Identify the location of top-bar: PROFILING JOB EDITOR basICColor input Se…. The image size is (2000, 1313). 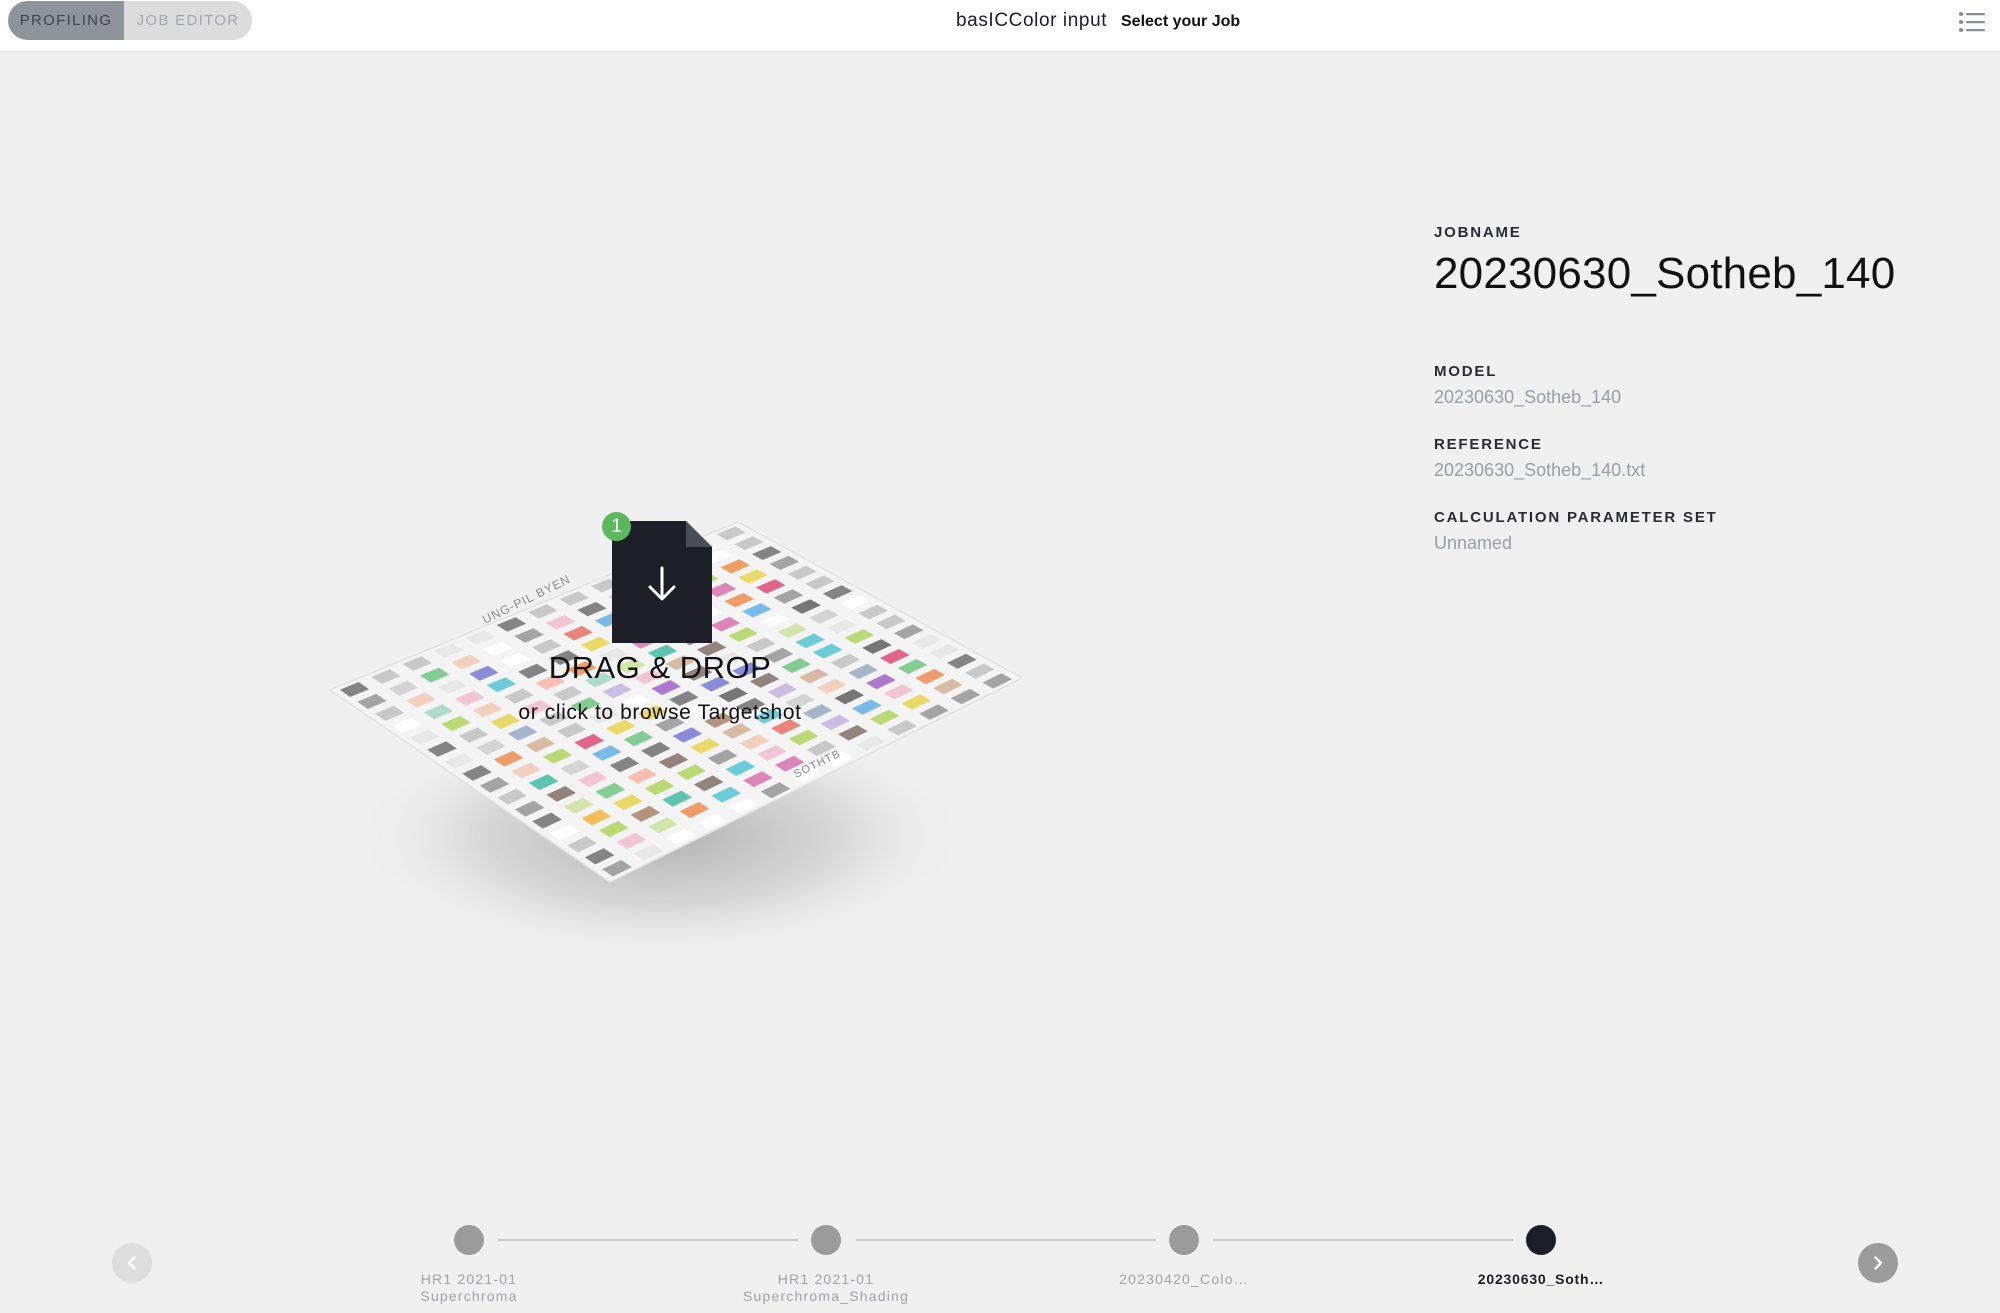
(1000, 26).